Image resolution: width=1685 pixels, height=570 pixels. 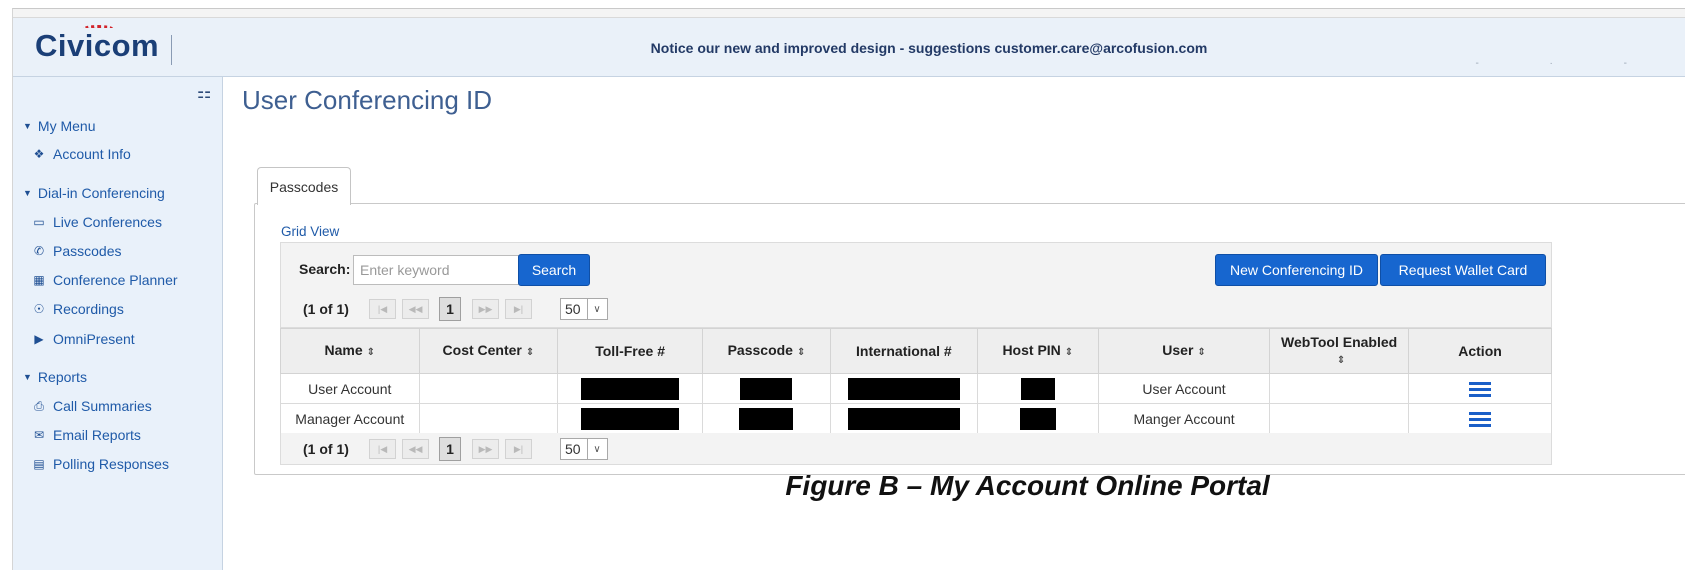 I want to click on sidebar-item-recordings: ☉ Recordings, so click(x=78, y=309).